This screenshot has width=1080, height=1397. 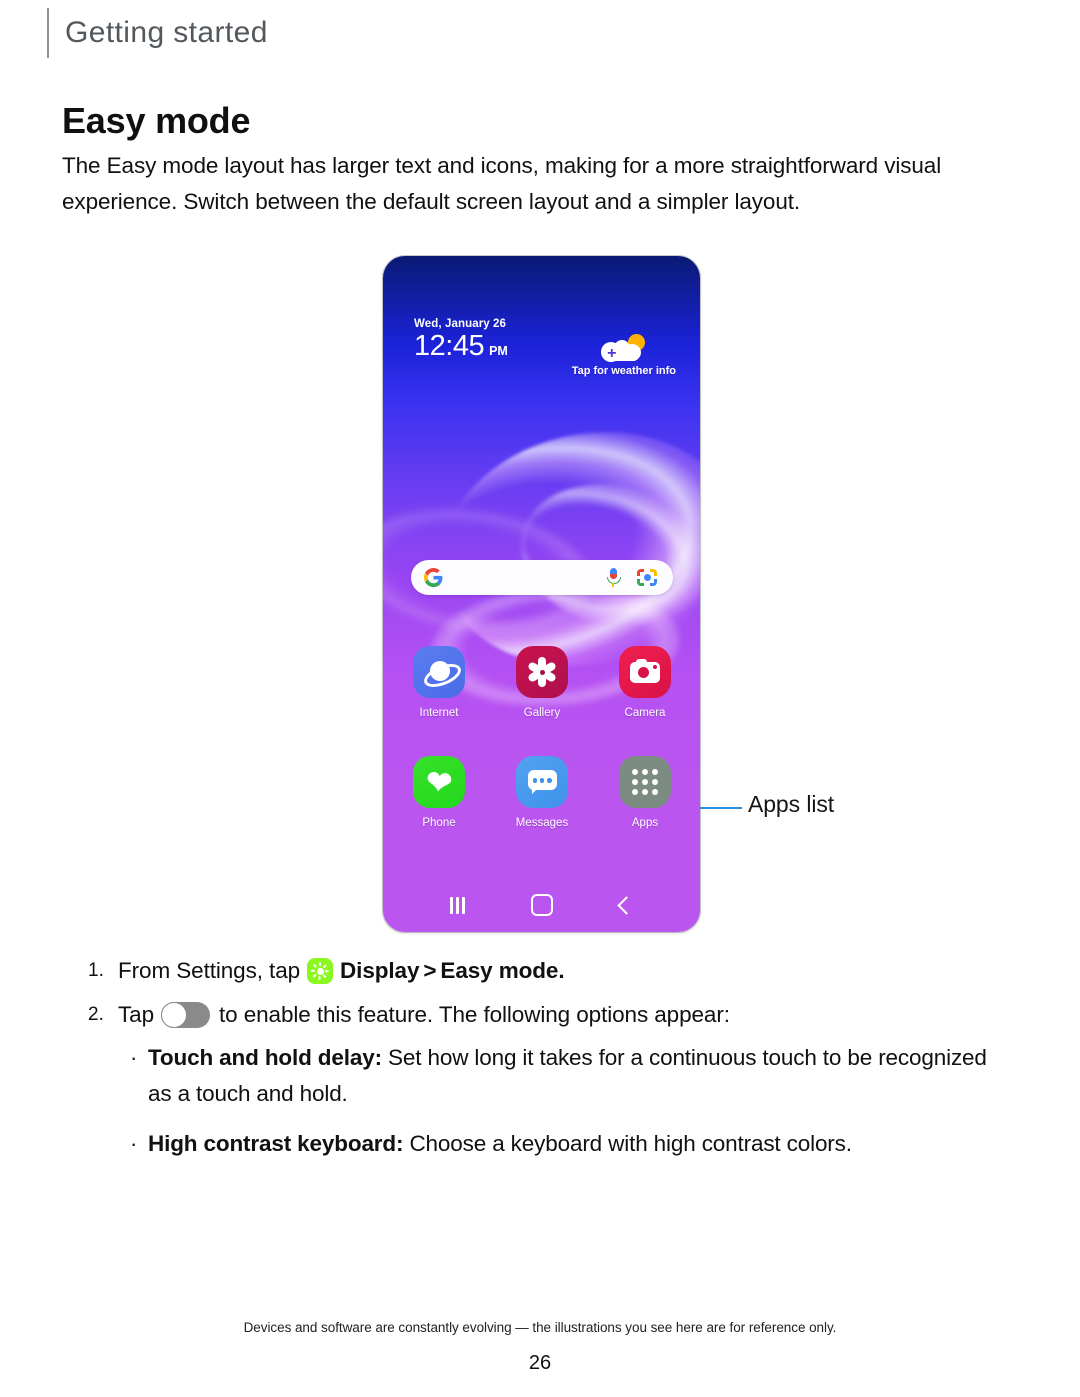 I want to click on step-number: 1., so click(x=96, y=970).